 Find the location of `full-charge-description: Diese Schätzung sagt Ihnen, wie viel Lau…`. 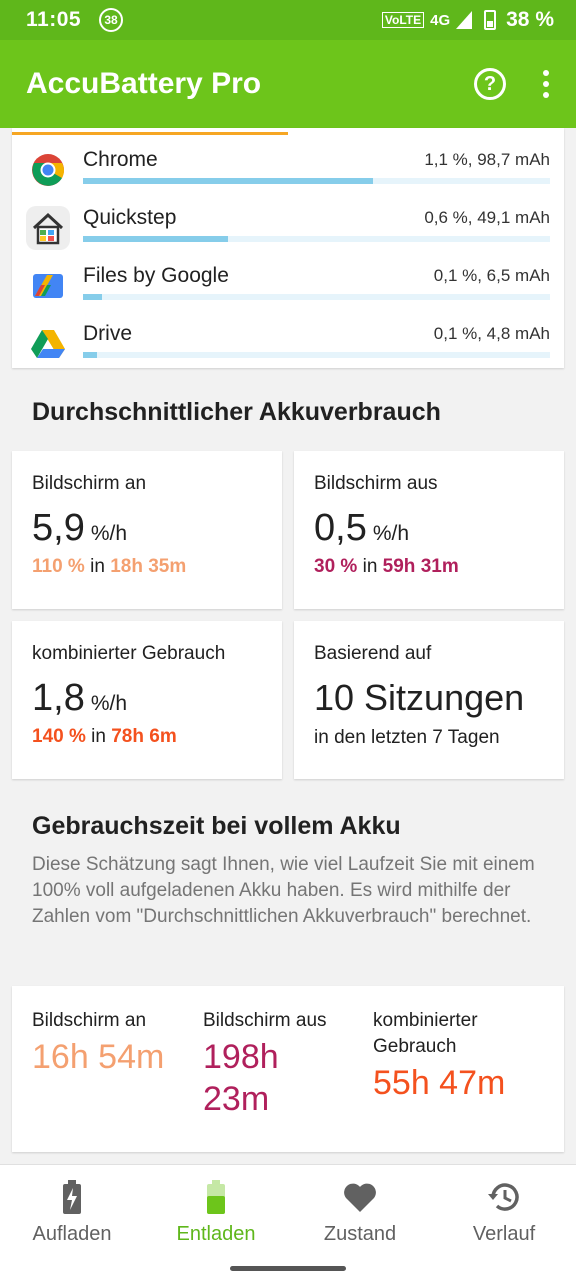

full-charge-description: Diese Schätzung sagt Ihnen, wie viel Lau… is located at coordinates (283, 890).